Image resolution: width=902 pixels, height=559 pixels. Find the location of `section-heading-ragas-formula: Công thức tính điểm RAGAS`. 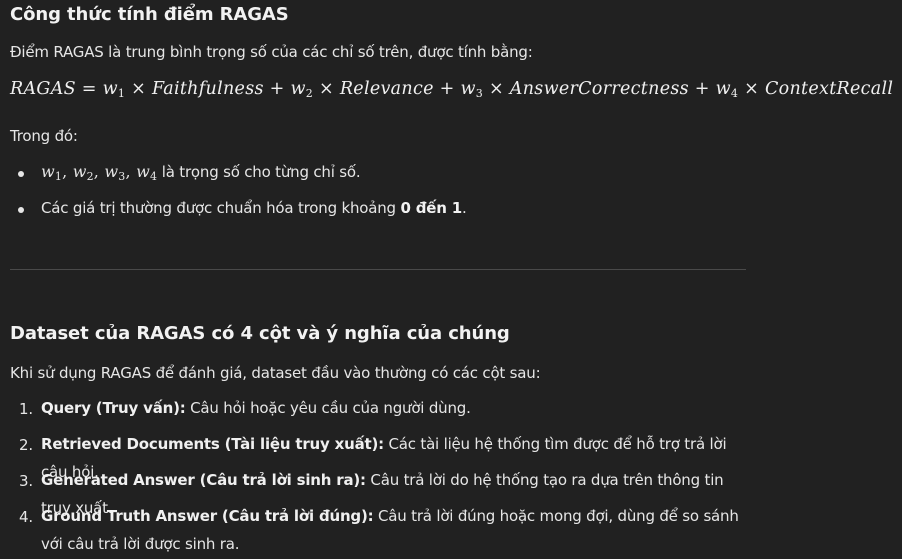

section-heading-ragas-formula: Công thức tính điểm RAGAS is located at coordinates (149, 14).